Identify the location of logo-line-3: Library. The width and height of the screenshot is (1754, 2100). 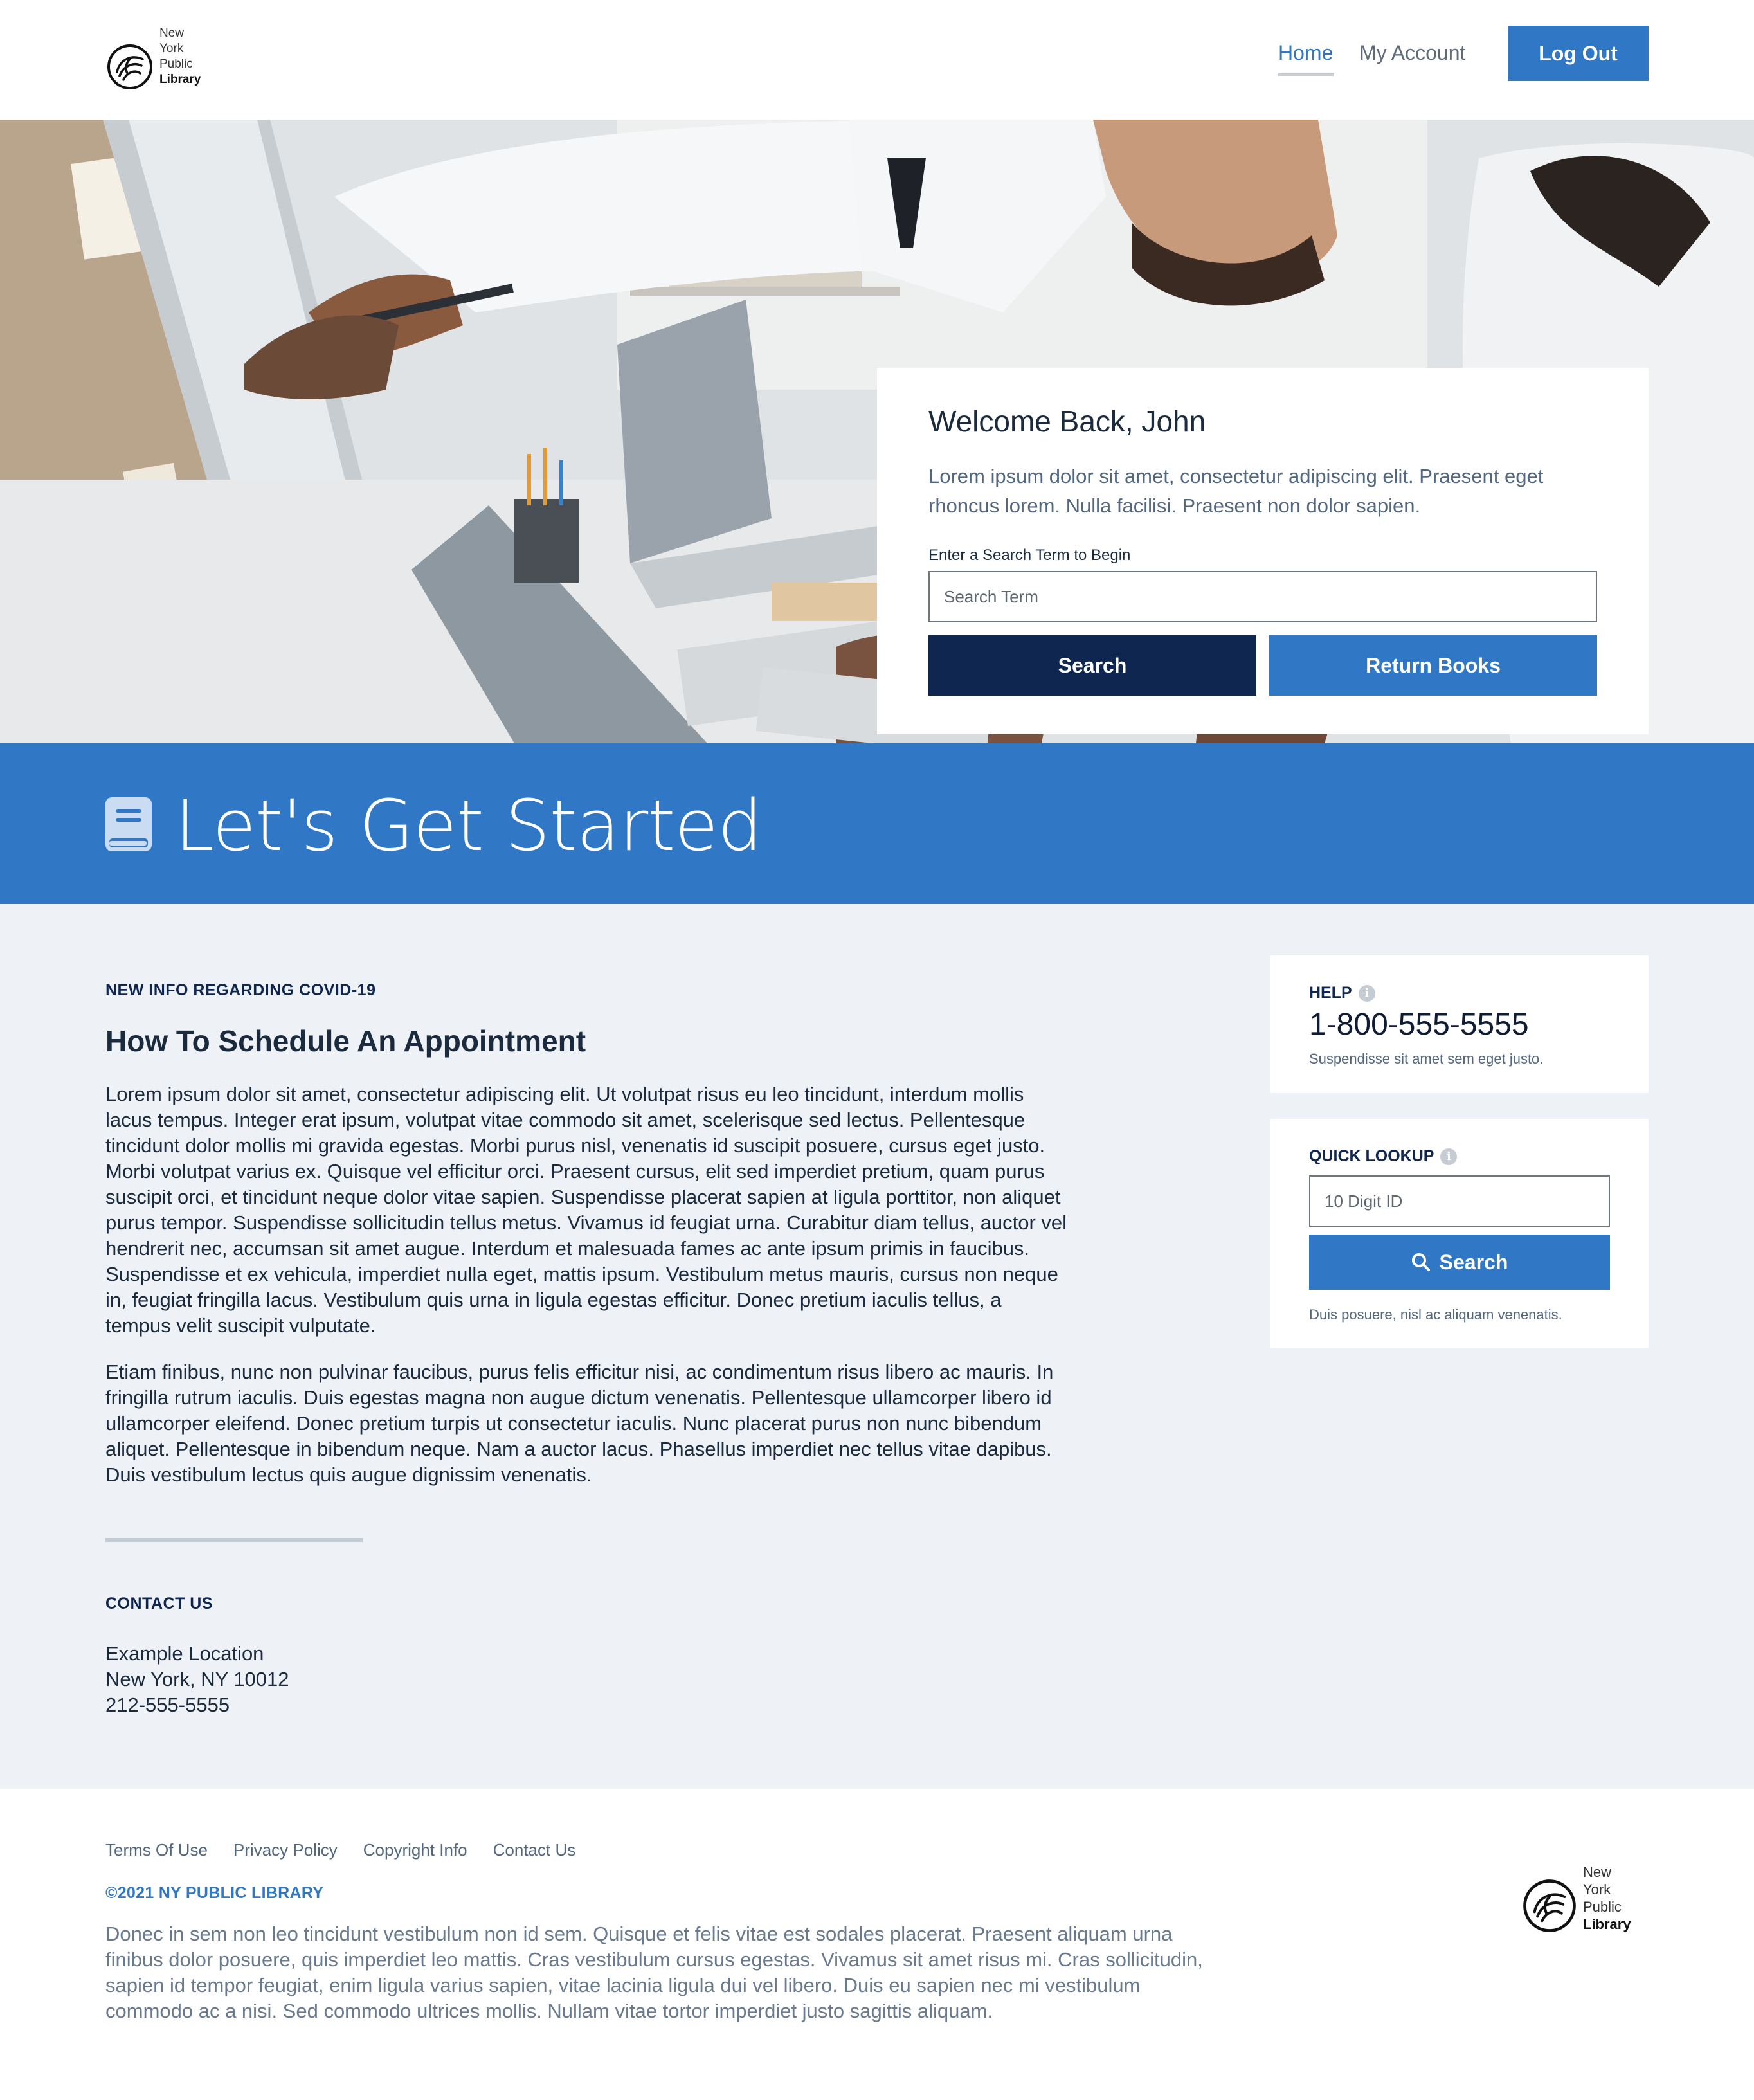
(180, 79).